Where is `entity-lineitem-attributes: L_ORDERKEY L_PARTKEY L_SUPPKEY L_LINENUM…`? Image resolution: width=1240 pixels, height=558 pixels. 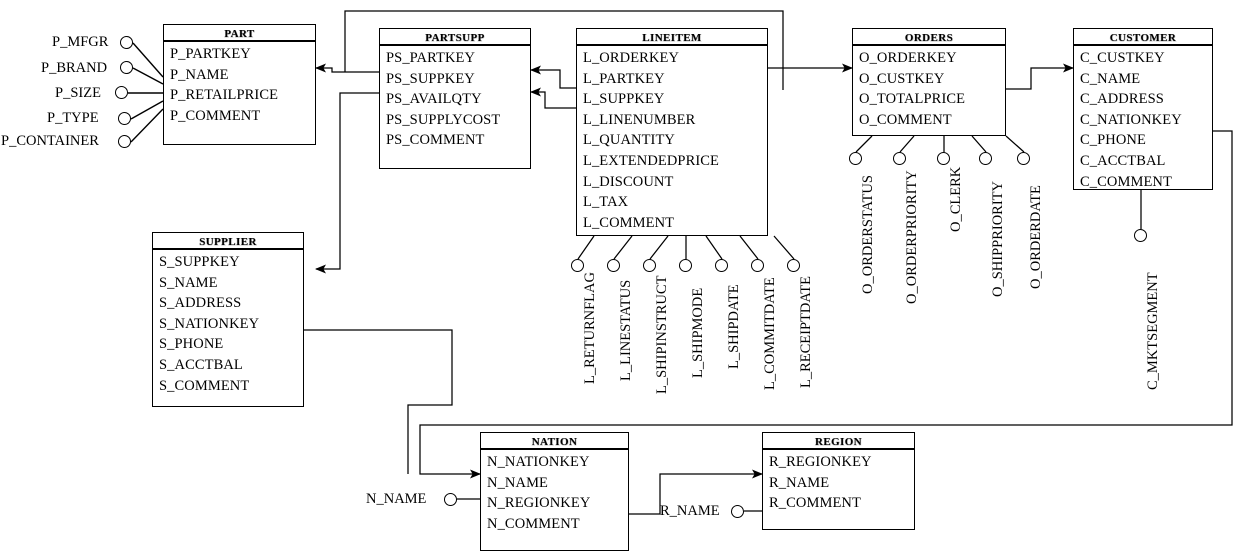 entity-lineitem-attributes: L_ORDERKEY L_PARTKEY L_SUPPKEY L_LINENUM… is located at coordinates (672, 141).